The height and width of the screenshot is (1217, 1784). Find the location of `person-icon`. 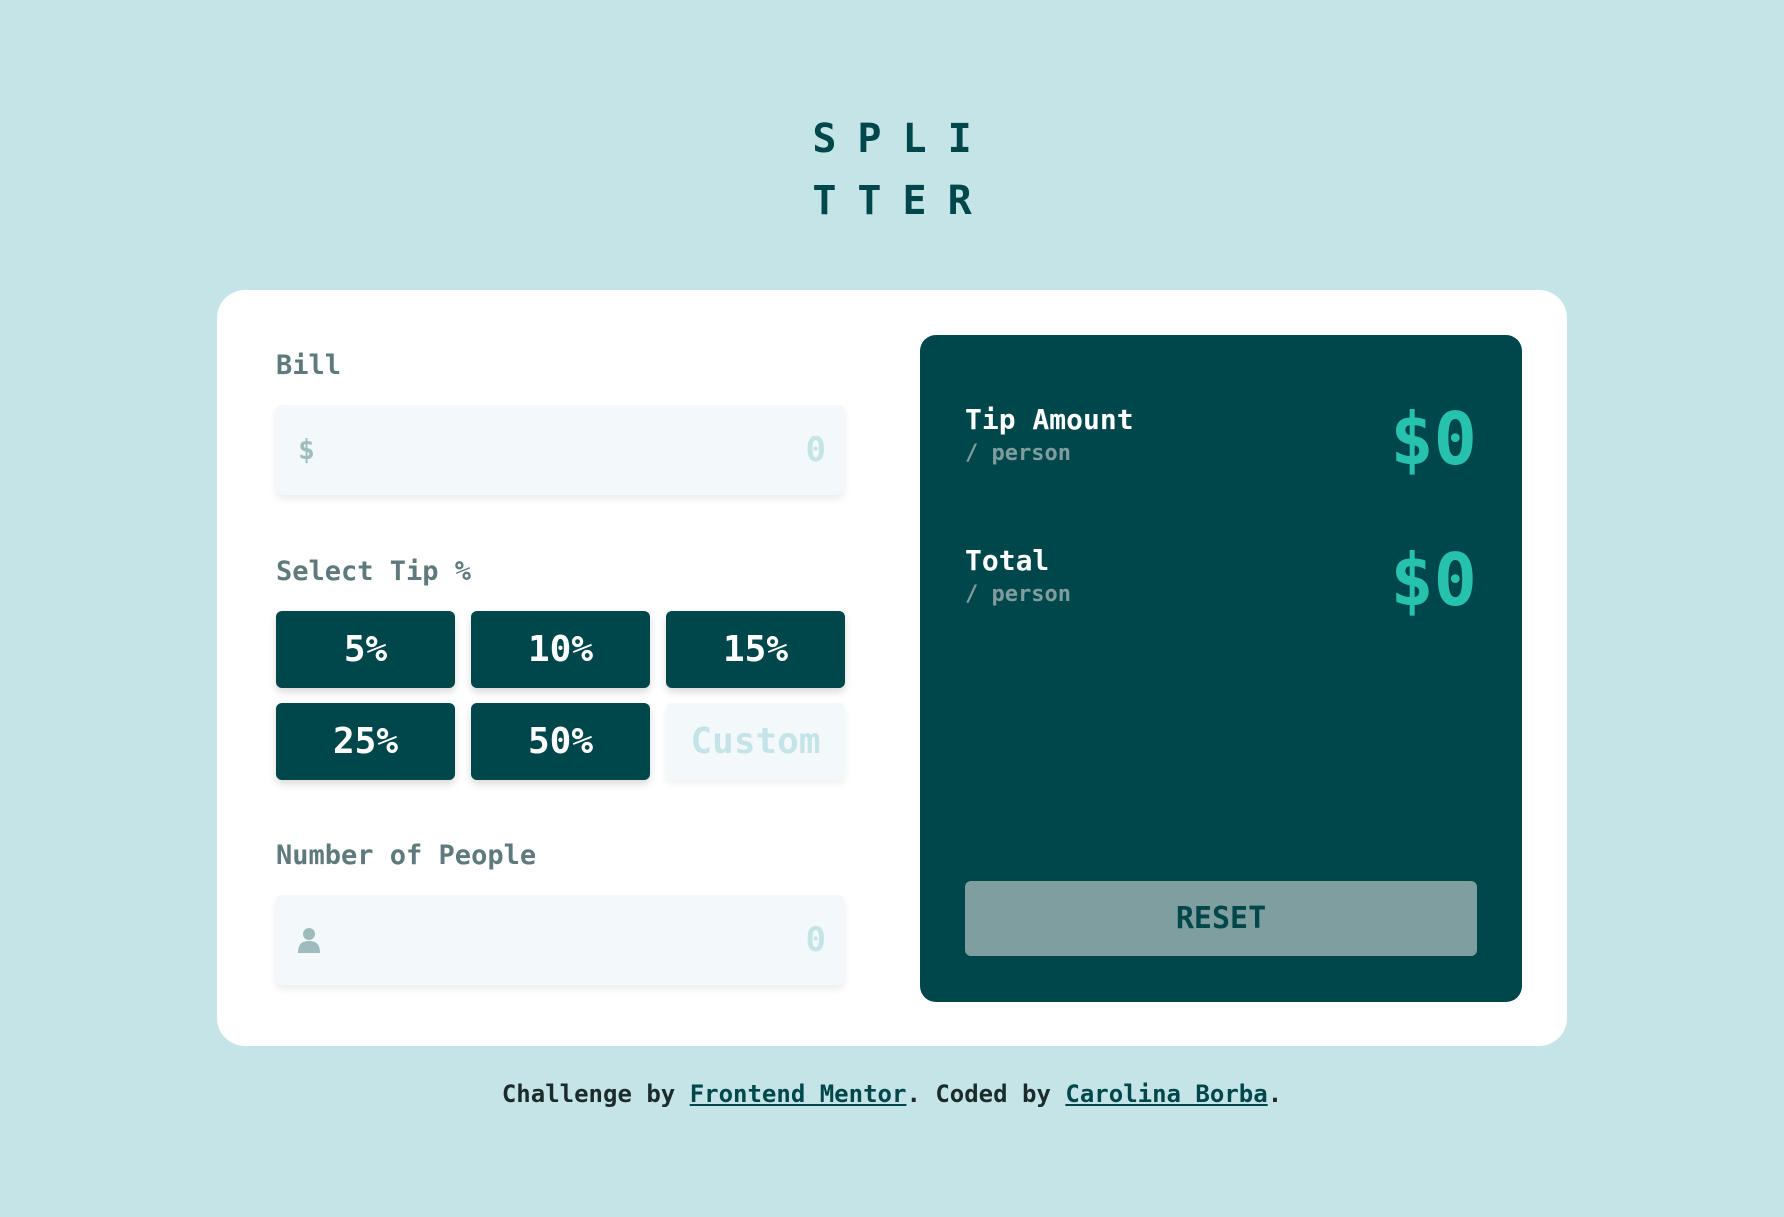

person-icon is located at coordinates (309, 940).